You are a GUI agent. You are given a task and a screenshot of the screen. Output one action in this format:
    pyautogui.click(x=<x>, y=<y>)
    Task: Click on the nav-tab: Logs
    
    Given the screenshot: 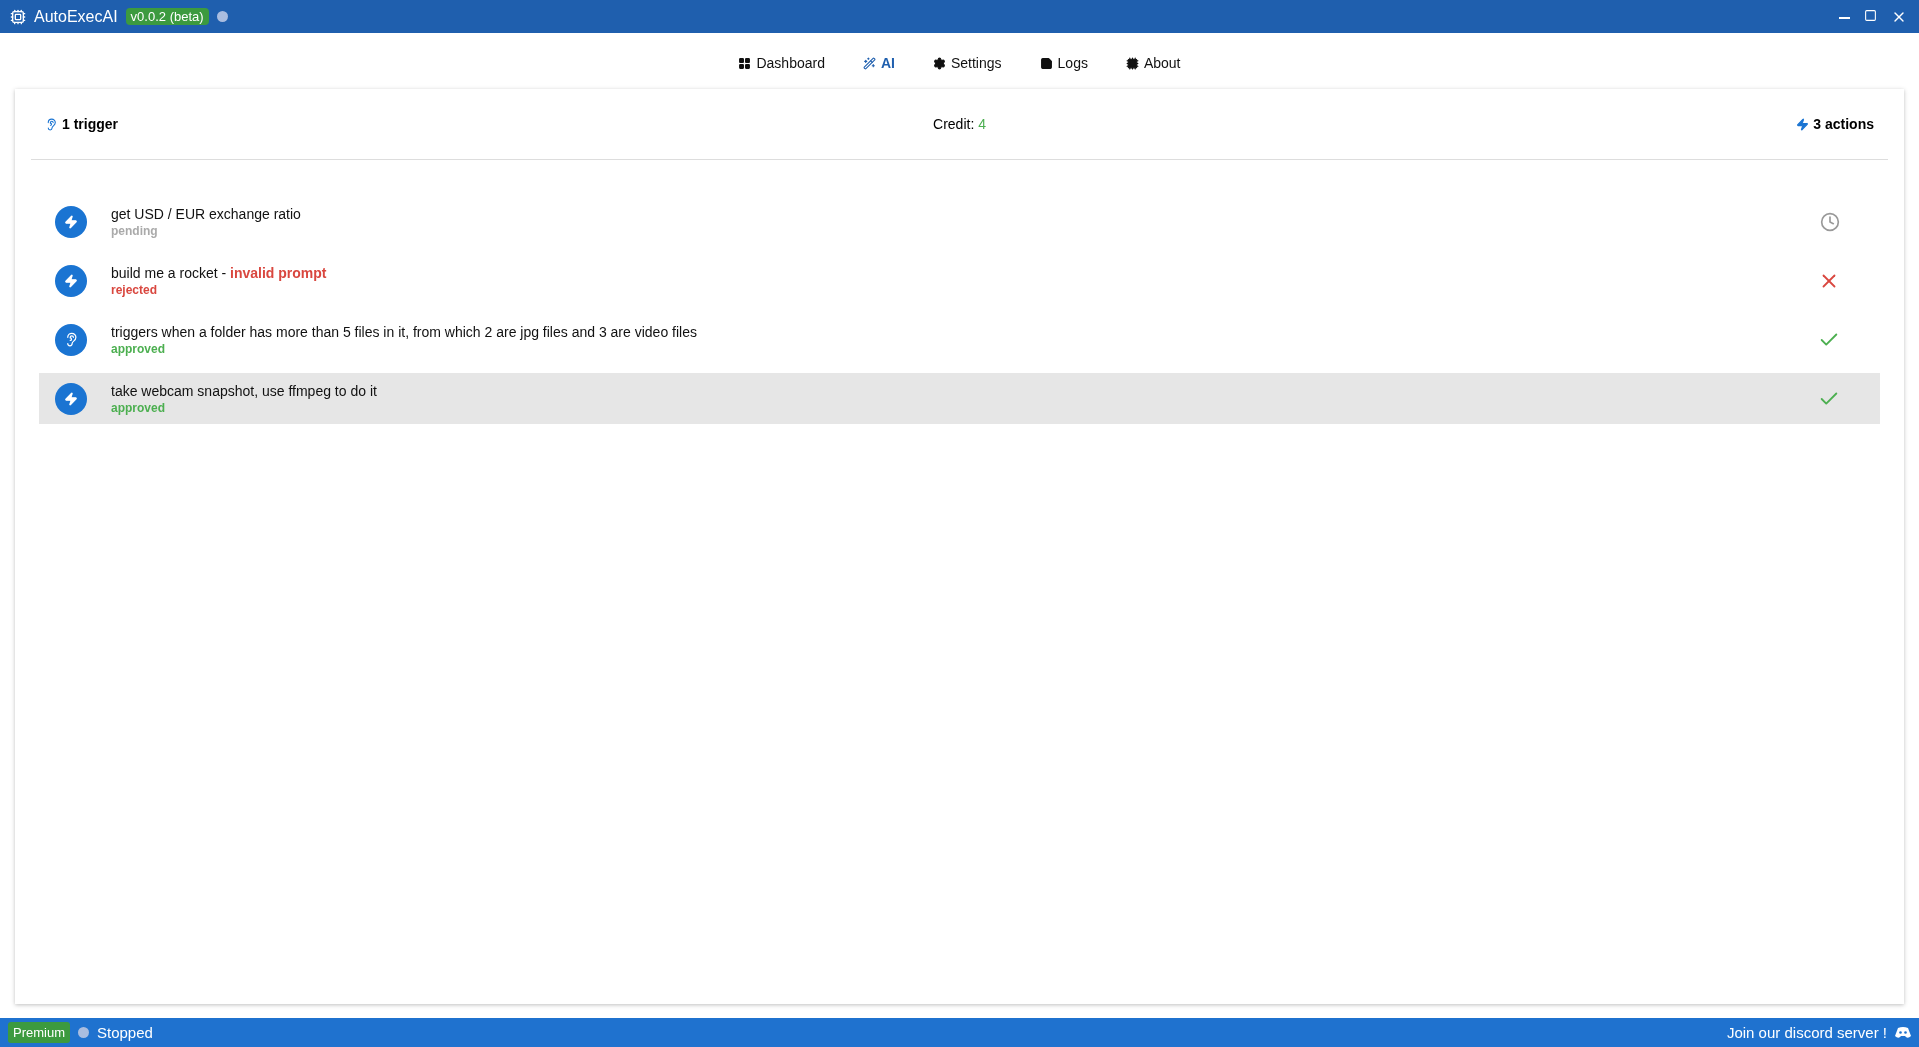 What is the action you would take?
    pyautogui.click(x=1063, y=63)
    